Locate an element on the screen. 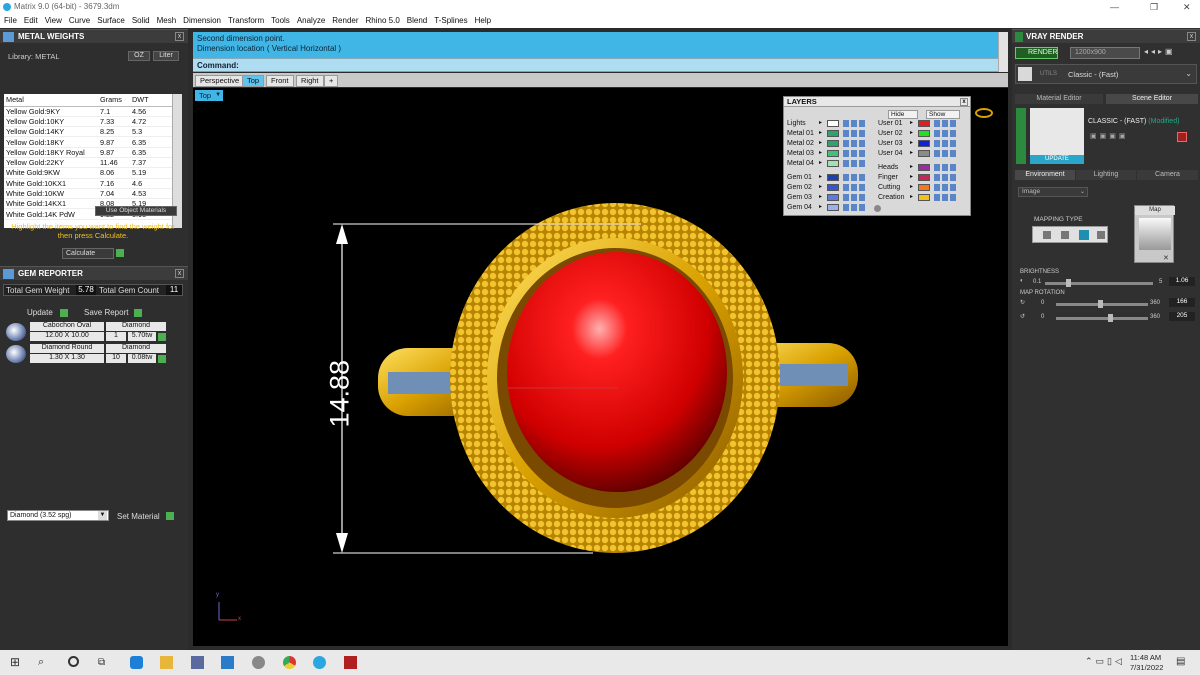 This screenshot has height=675, width=1200. rotation-slider-1-knob is located at coordinates (1101, 304).